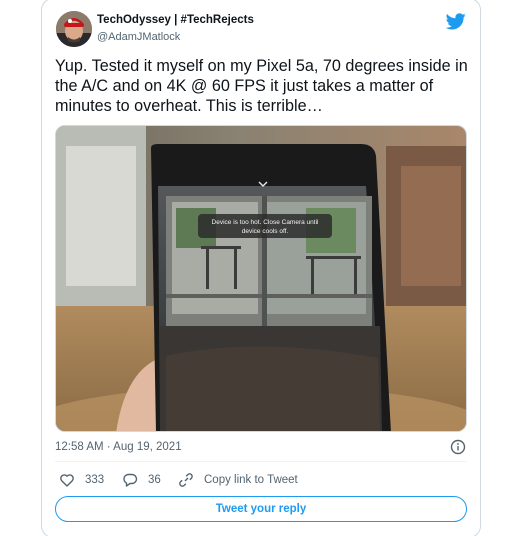 Image resolution: width=532 pixels, height=536 pixels. I want to click on author-handle: @AdamJMatlock, so click(138, 37).